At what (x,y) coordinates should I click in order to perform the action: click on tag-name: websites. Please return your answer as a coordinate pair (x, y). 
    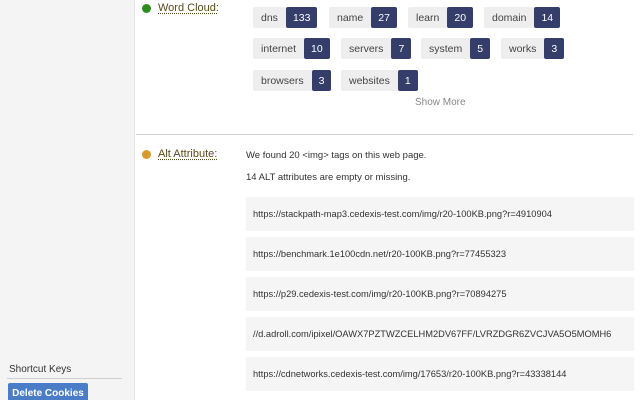
    Looking at the image, I should click on (369, 80).